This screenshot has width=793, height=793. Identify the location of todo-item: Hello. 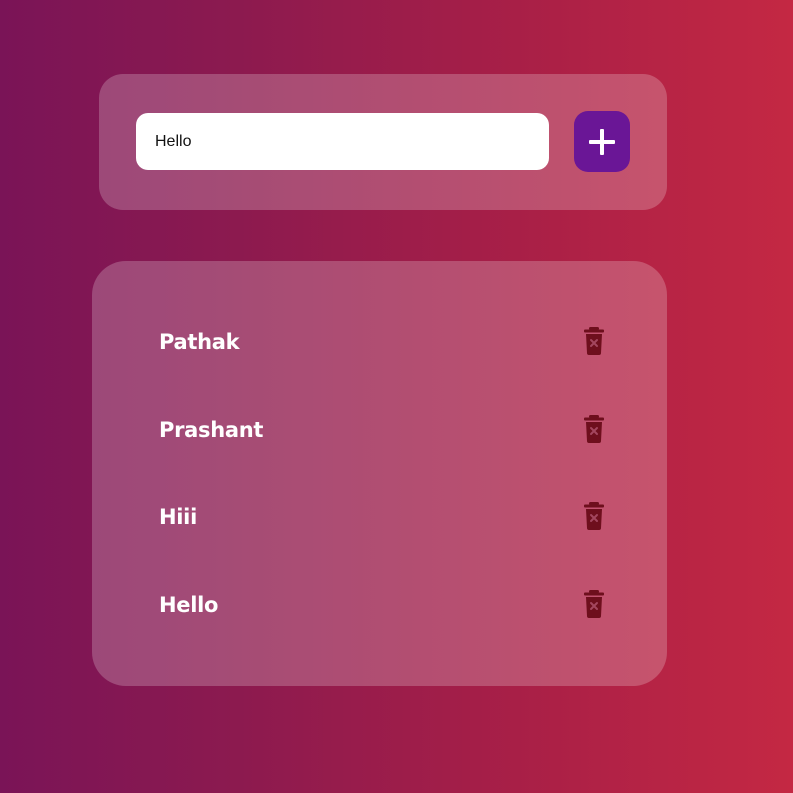
(379, 606).